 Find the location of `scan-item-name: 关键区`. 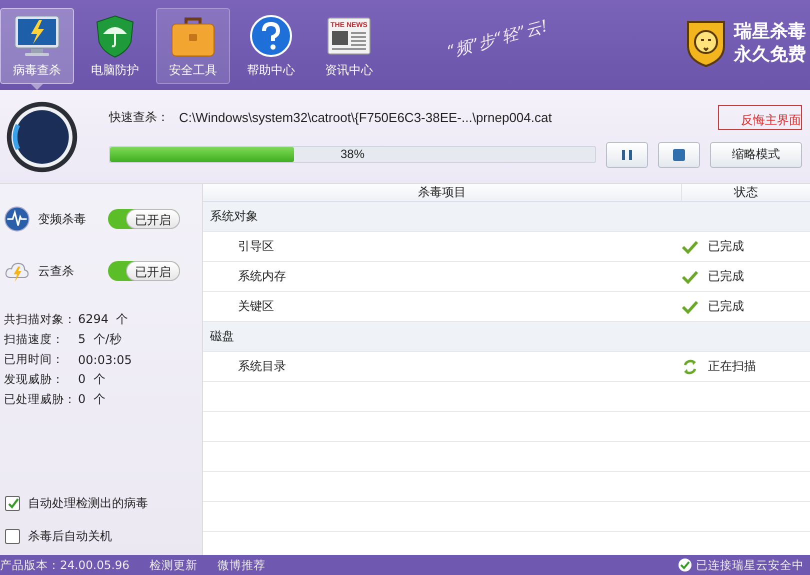

scan-item-name: 关键区 is located at coordinates (256, 306).